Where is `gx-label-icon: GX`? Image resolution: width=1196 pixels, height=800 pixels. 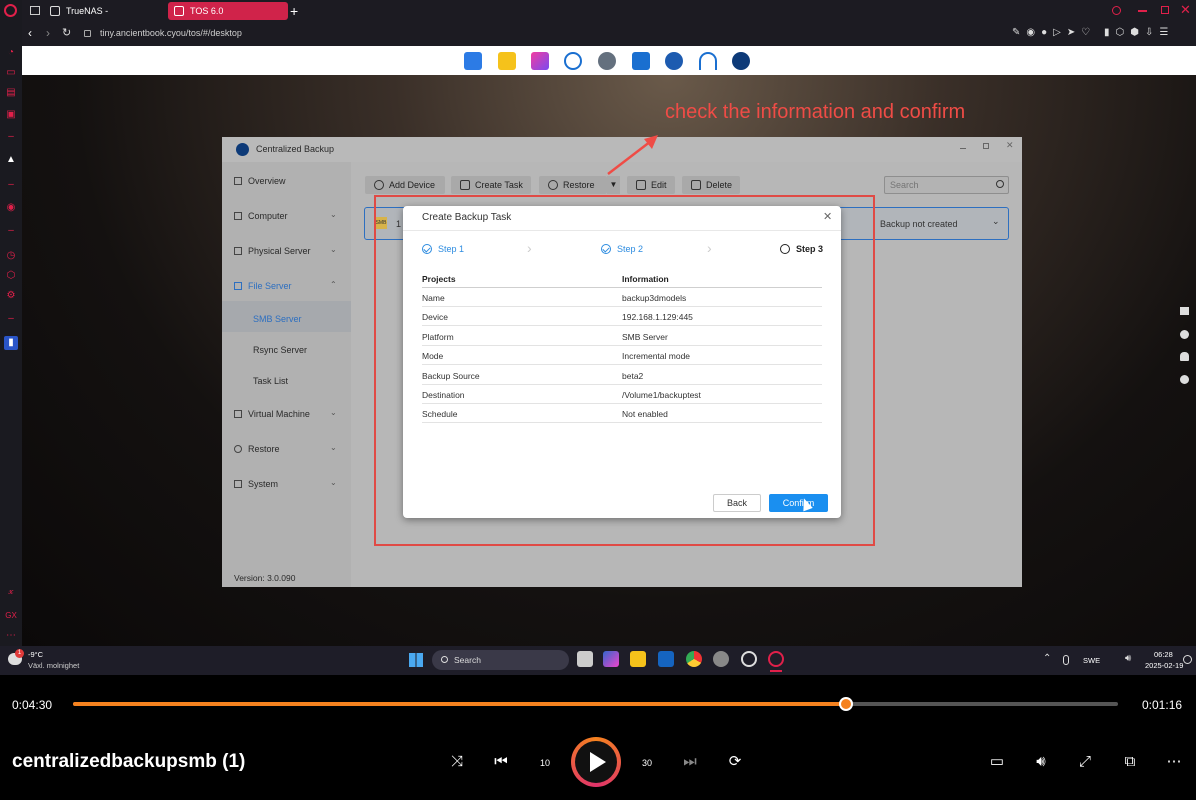
gx-label-icon: GX is located at coordinates (11, 616).